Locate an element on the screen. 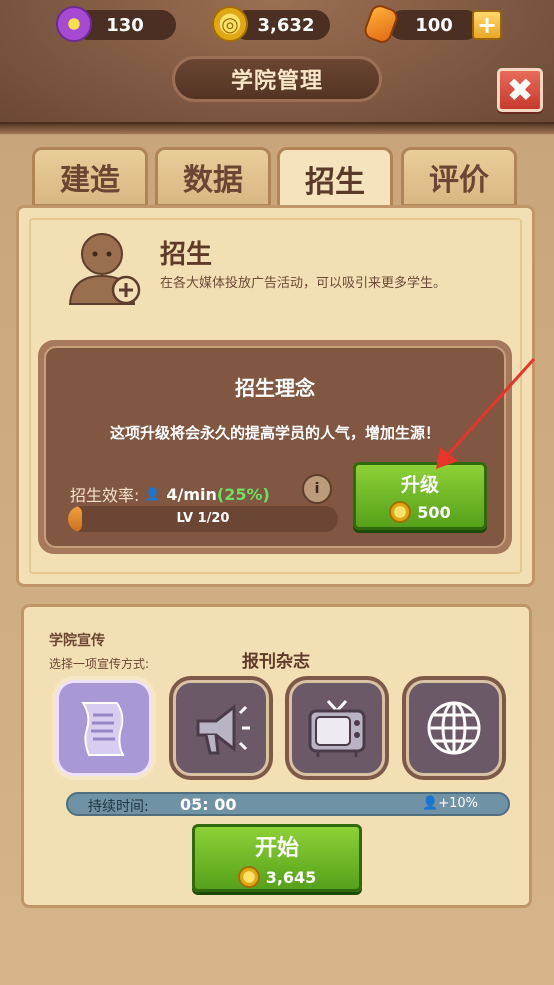 Image resolution: width=554 pixels, height=985 pixels. top-bar-divider is located at coordinates (277, 128).